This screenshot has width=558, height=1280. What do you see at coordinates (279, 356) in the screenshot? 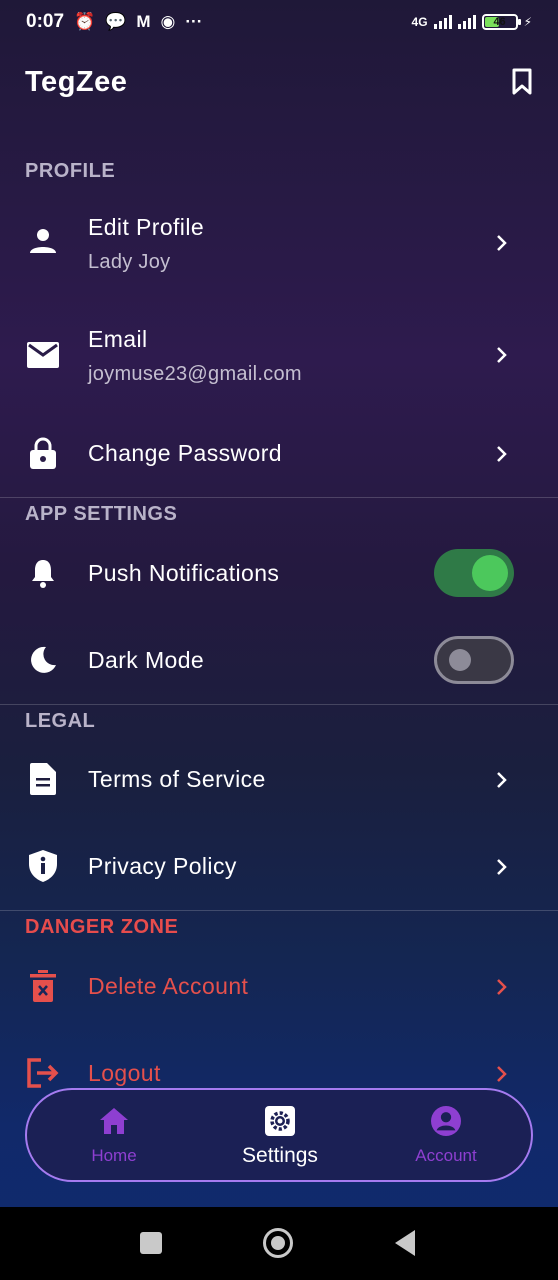
I see `email-row: Email joymuse23@gmail.com` at bounding box center [279, 356].